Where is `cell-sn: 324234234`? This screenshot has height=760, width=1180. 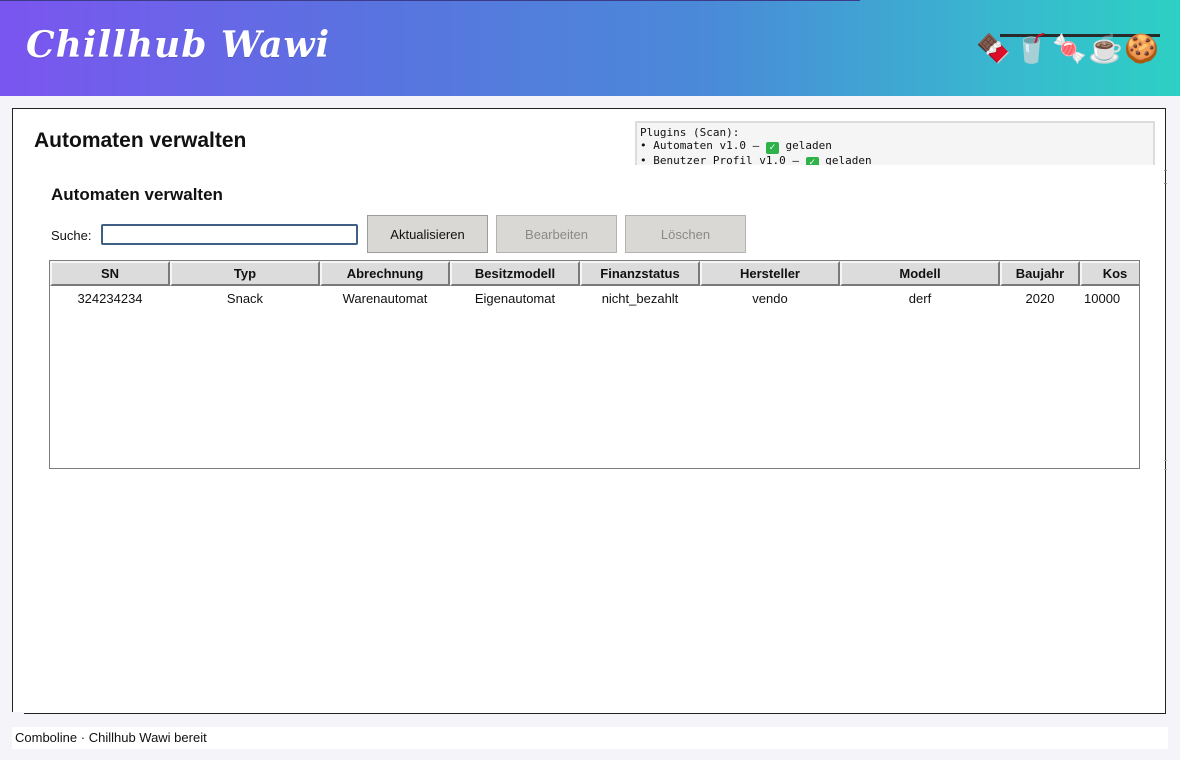 cell-sn: 324234234 is located at coordinates (110, 298).